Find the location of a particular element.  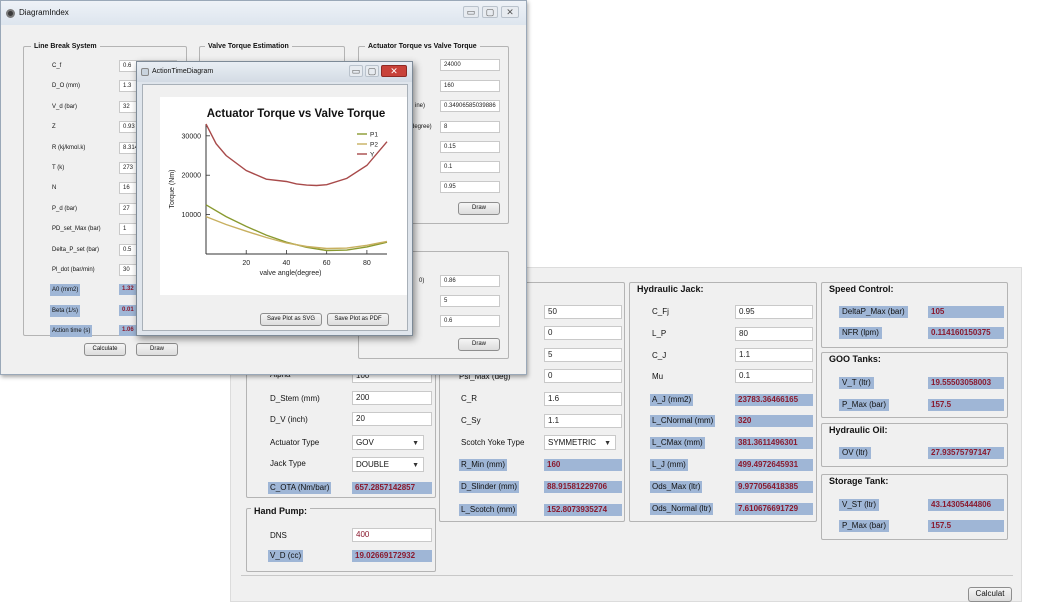

line-break-label: N is located at coordinates (54, 188).